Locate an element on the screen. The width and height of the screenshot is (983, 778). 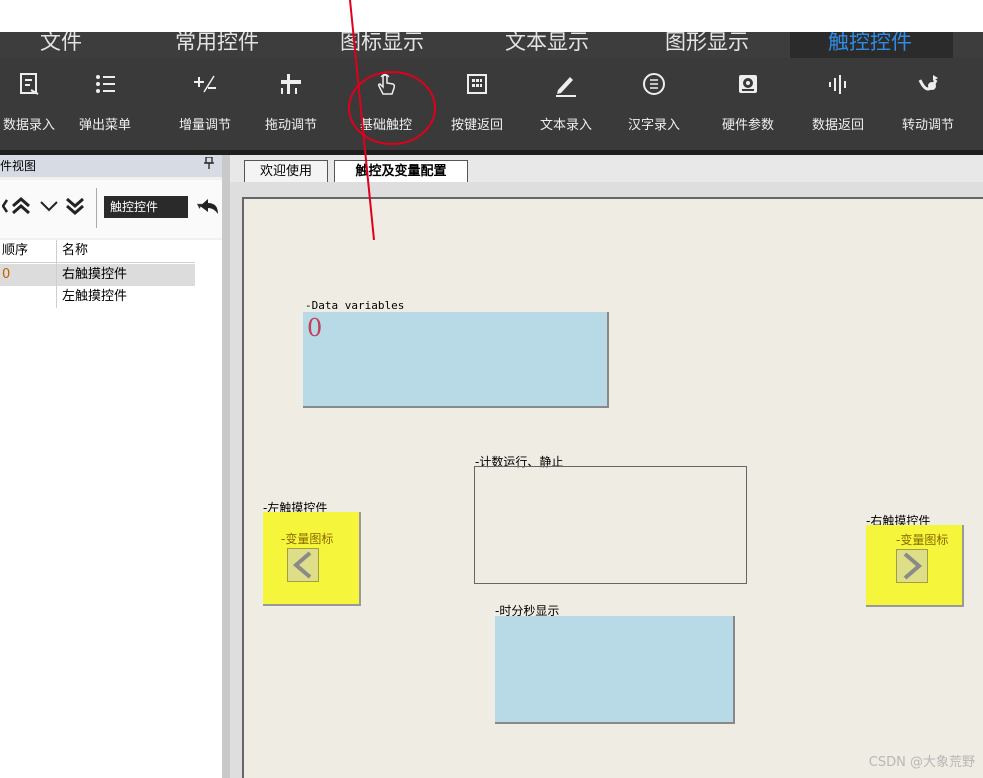
tool-keypad-return: 按键返回 is located at coordinates (477, 104).